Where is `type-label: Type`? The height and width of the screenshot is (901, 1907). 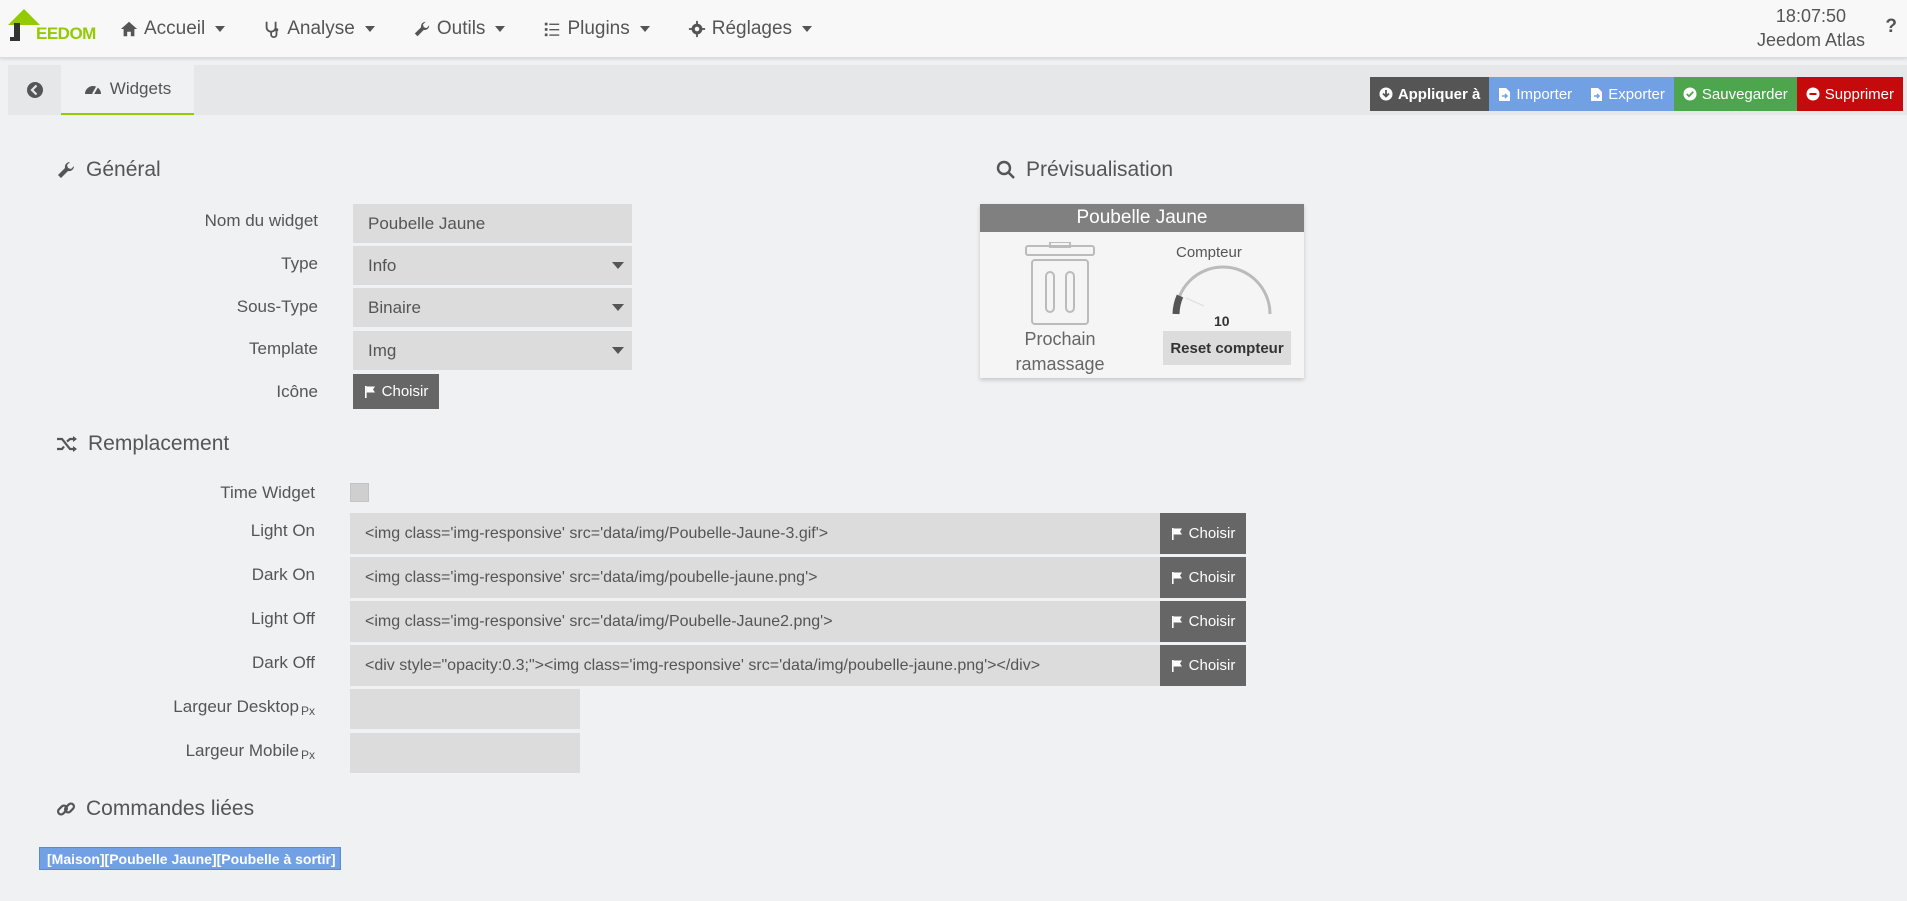 type-label: Type is located at coordinates (299, 263).